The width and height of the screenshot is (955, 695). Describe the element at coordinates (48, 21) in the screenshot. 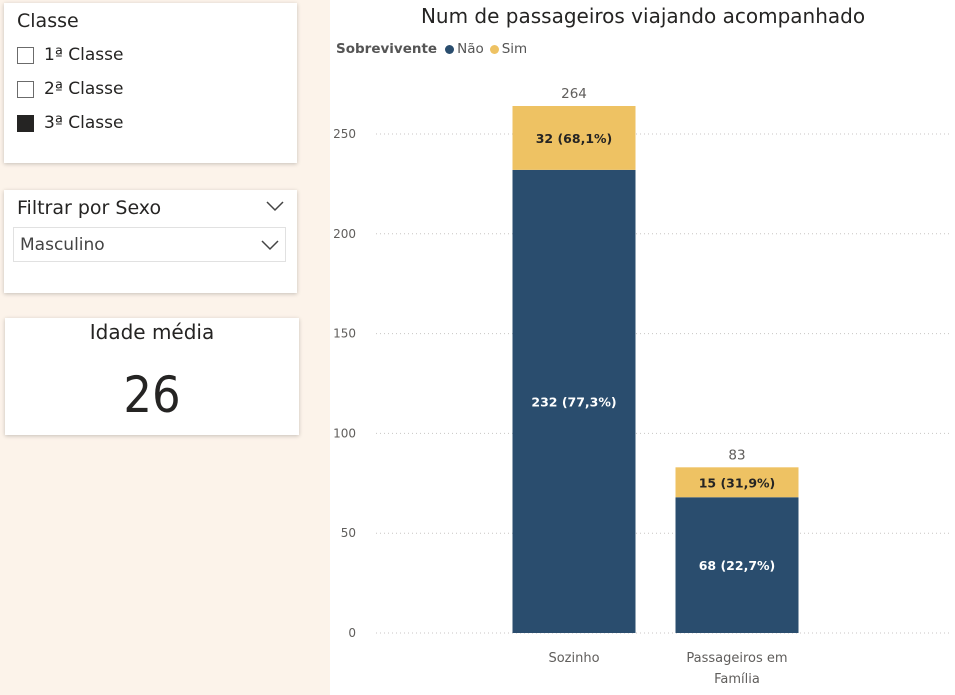

I see `classe-slicer-title: Classe` at that location.